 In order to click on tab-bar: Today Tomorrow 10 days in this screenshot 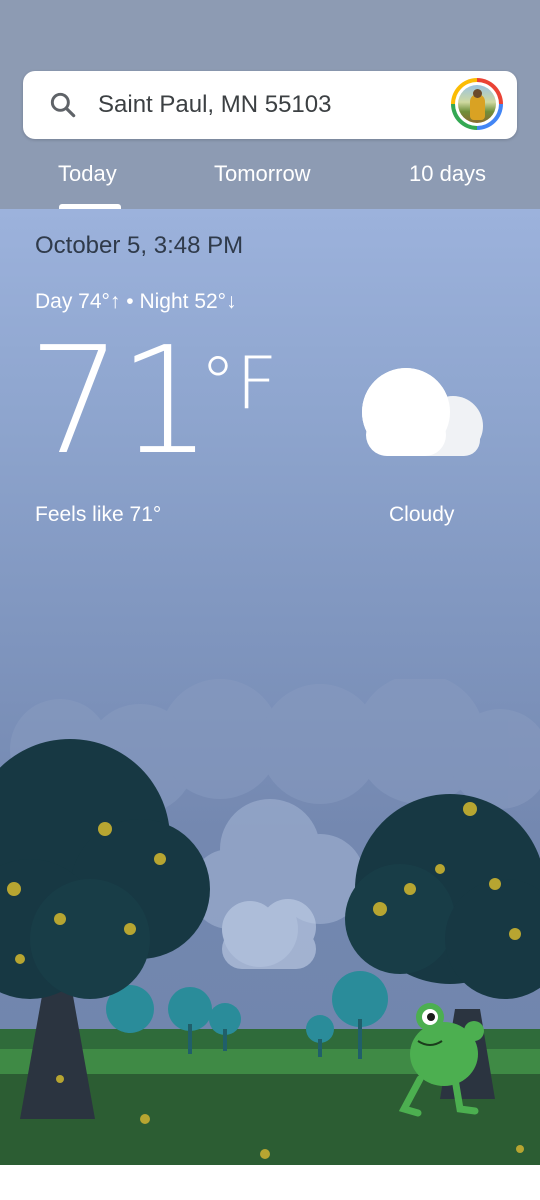, I will do `click(270, 179)`.